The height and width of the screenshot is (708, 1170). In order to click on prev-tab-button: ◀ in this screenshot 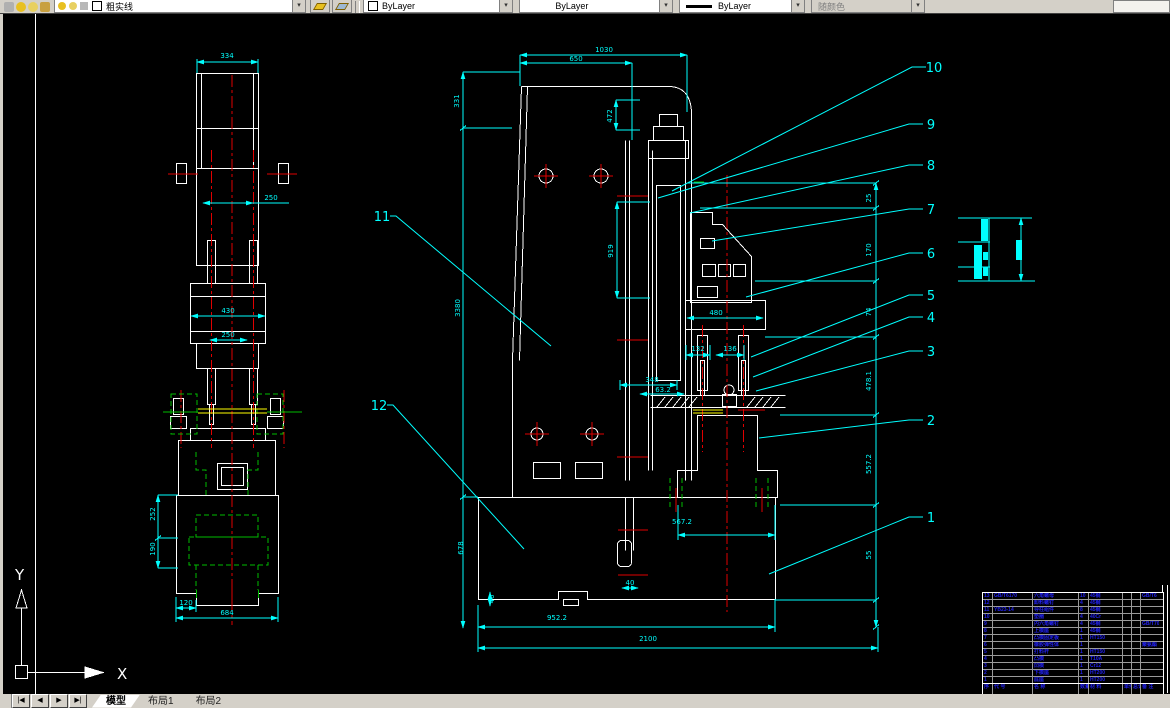, I will do `click(40, 701)`.